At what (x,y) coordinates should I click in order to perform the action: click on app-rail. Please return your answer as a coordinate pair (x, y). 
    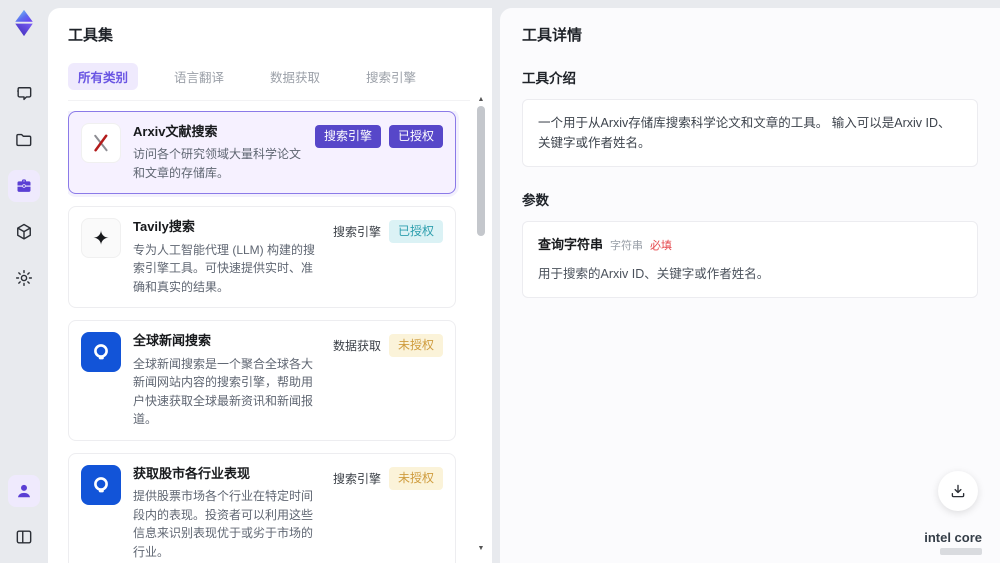
    Looking at the image, I should click on (24, 281).